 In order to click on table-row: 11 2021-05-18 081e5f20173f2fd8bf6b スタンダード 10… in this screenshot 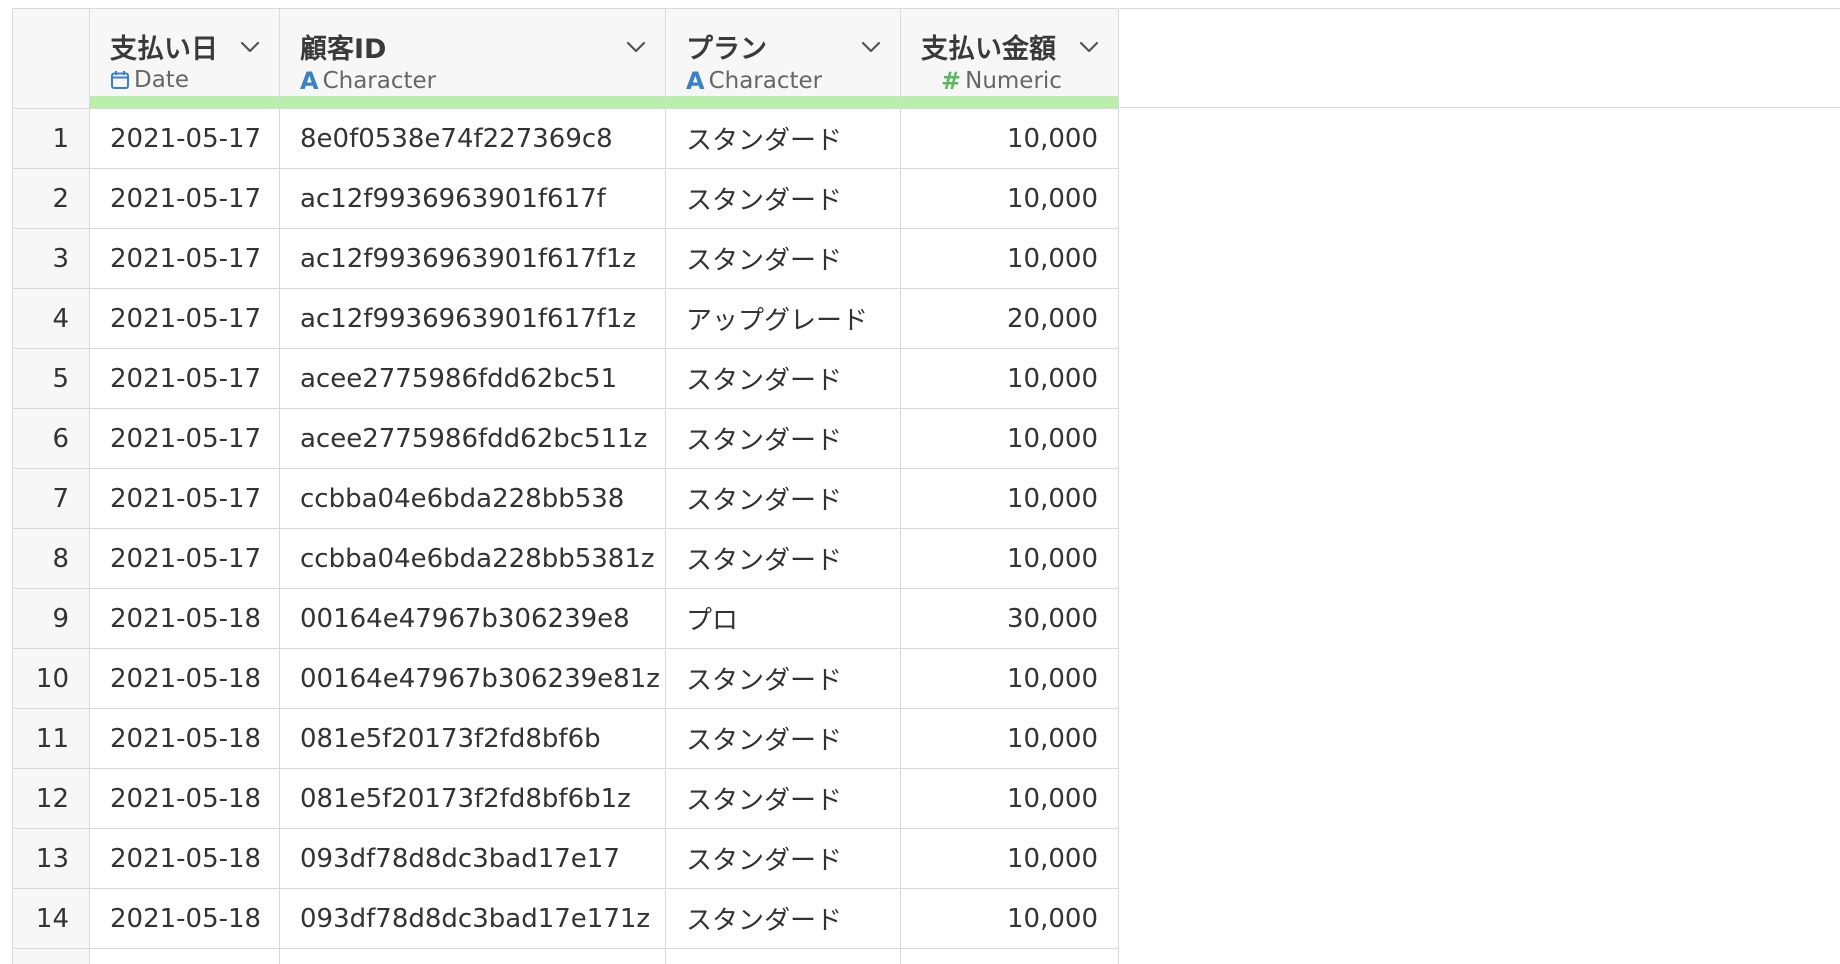, I will do `click(565, 738)`.